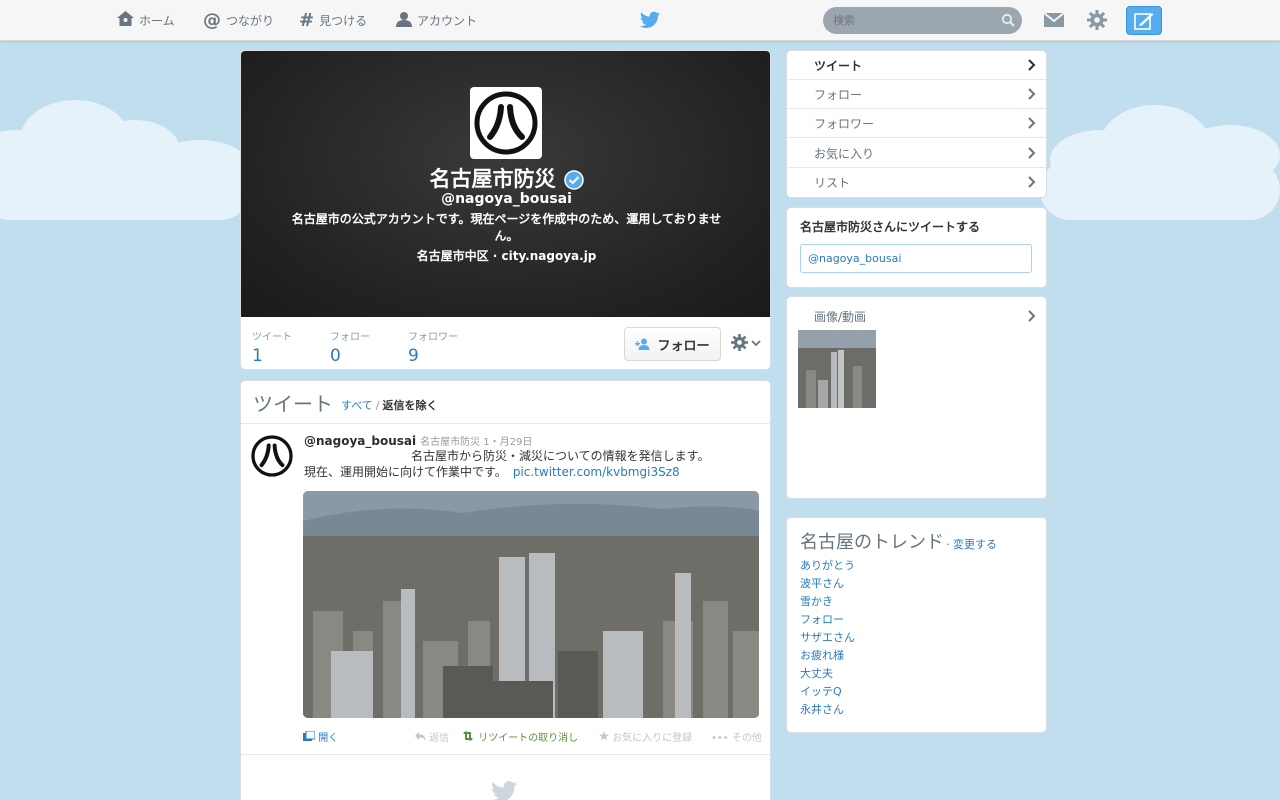  I want to click on tweet-actions: 開く 返信 リツイートの取り消し お気に入りに登録 ••• その他, so click(533, 737).